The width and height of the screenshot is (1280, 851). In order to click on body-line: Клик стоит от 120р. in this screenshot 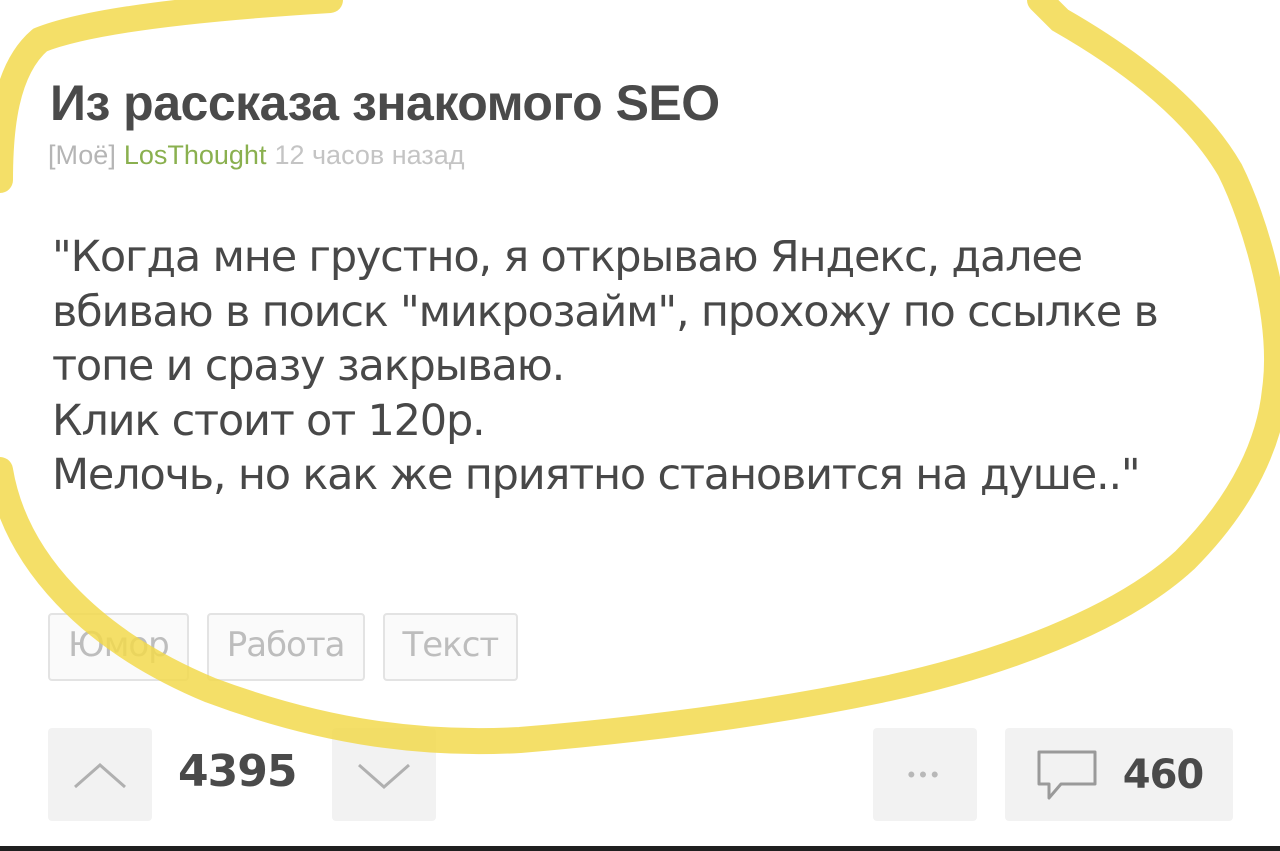, I will do `click(269, 420)`.